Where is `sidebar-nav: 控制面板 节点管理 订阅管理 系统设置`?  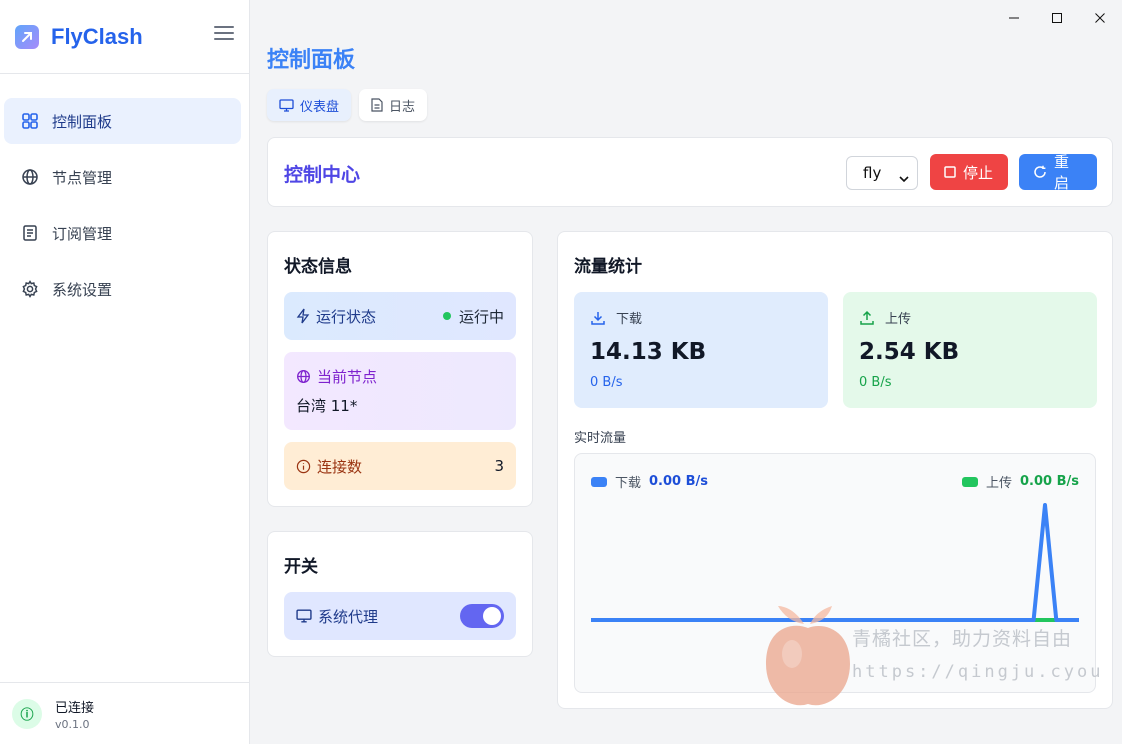
sidebar-nav: 控制面板 节点管理 订阅管理 系统设置 is located at coordinates (124, 193).